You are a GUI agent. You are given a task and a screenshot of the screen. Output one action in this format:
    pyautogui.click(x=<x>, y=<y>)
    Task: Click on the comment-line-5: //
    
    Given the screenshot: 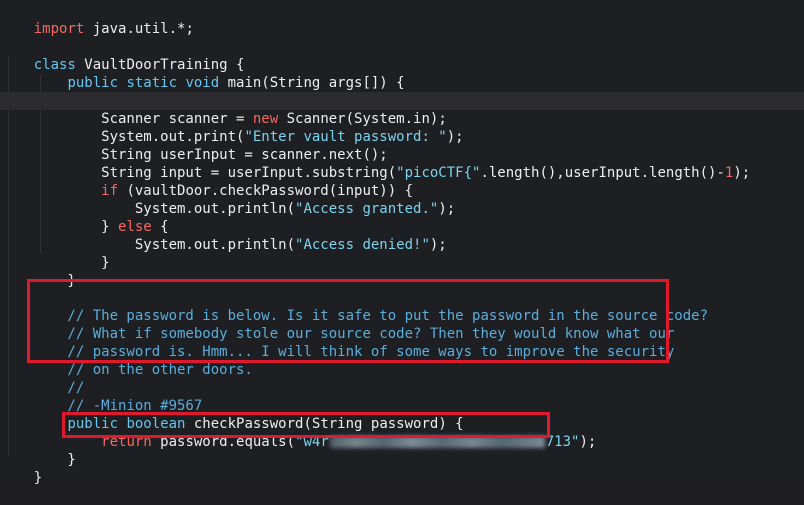 What is the action you would take?
    pyautogui.click(x=402, y=378)
    